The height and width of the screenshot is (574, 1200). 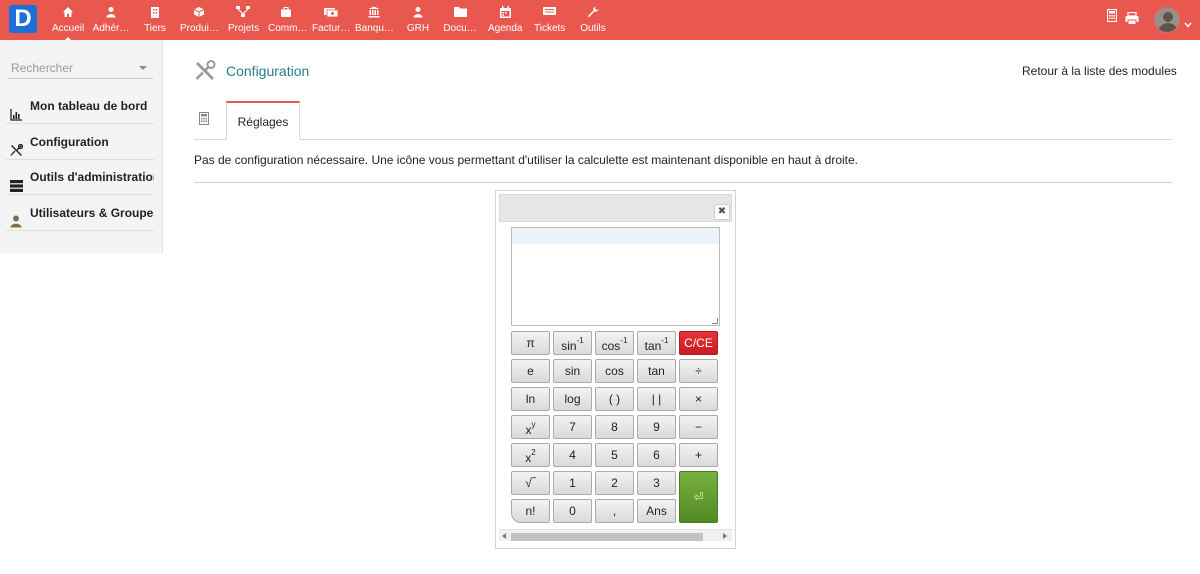 I want to click on key-9: 9, so click(x=656, y=427).